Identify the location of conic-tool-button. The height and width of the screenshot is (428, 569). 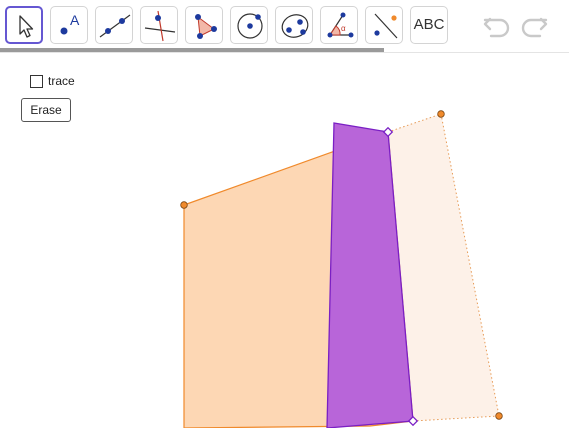
(294, 25).